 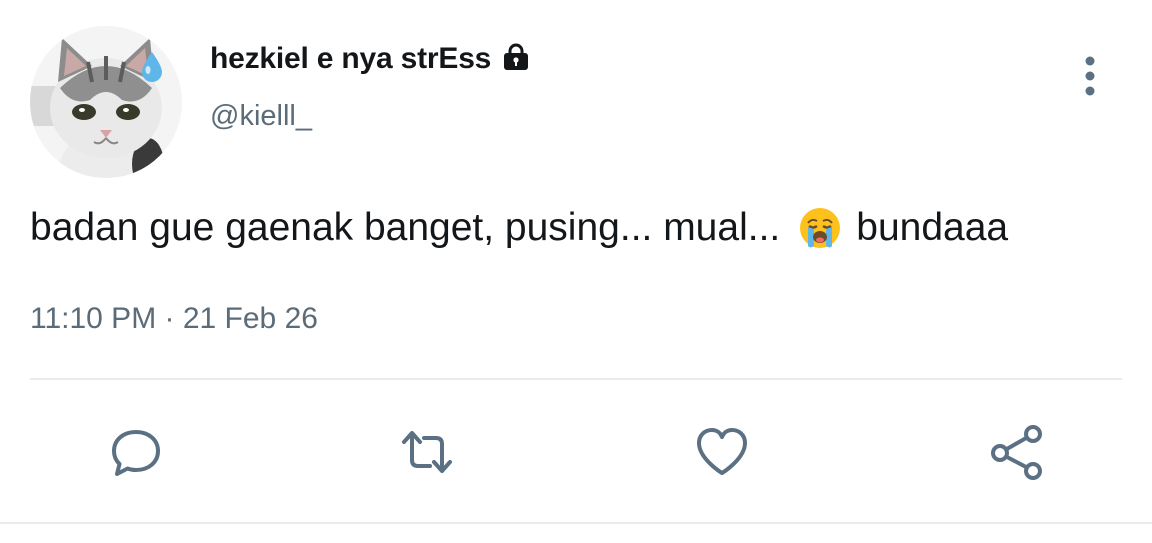 What do you see at coordinates (820, 228) in the screenshot?
I see `loudly-crying-face-icon` at bounding box center [820, 228].